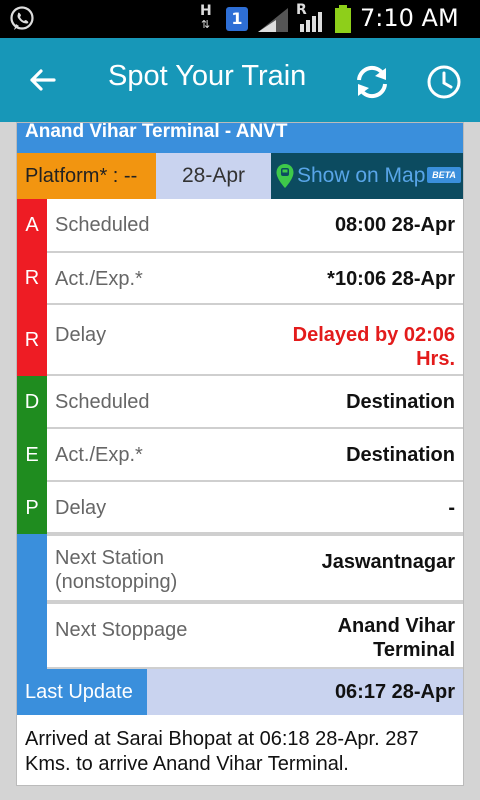 Image resolution: width=480 pixels, height=800 pixels. I want to click on show-on-map-label: Show on Map, so click(361, 175).